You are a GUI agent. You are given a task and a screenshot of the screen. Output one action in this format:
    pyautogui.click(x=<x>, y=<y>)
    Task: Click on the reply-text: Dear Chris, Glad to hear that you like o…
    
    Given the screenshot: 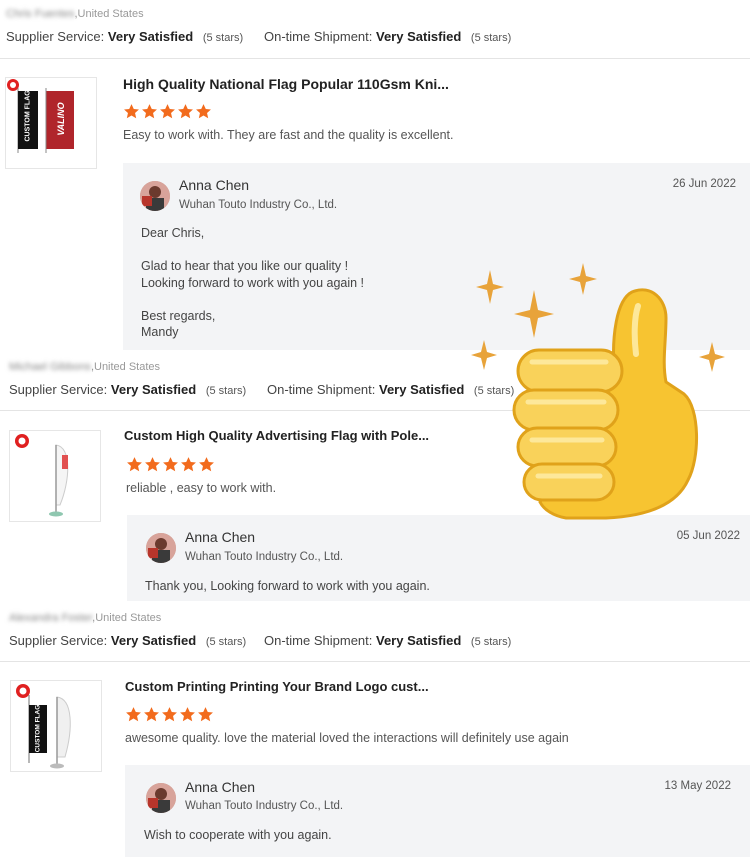 What is the action you would take?
    pyautogui.click(x=253, y=282)
    